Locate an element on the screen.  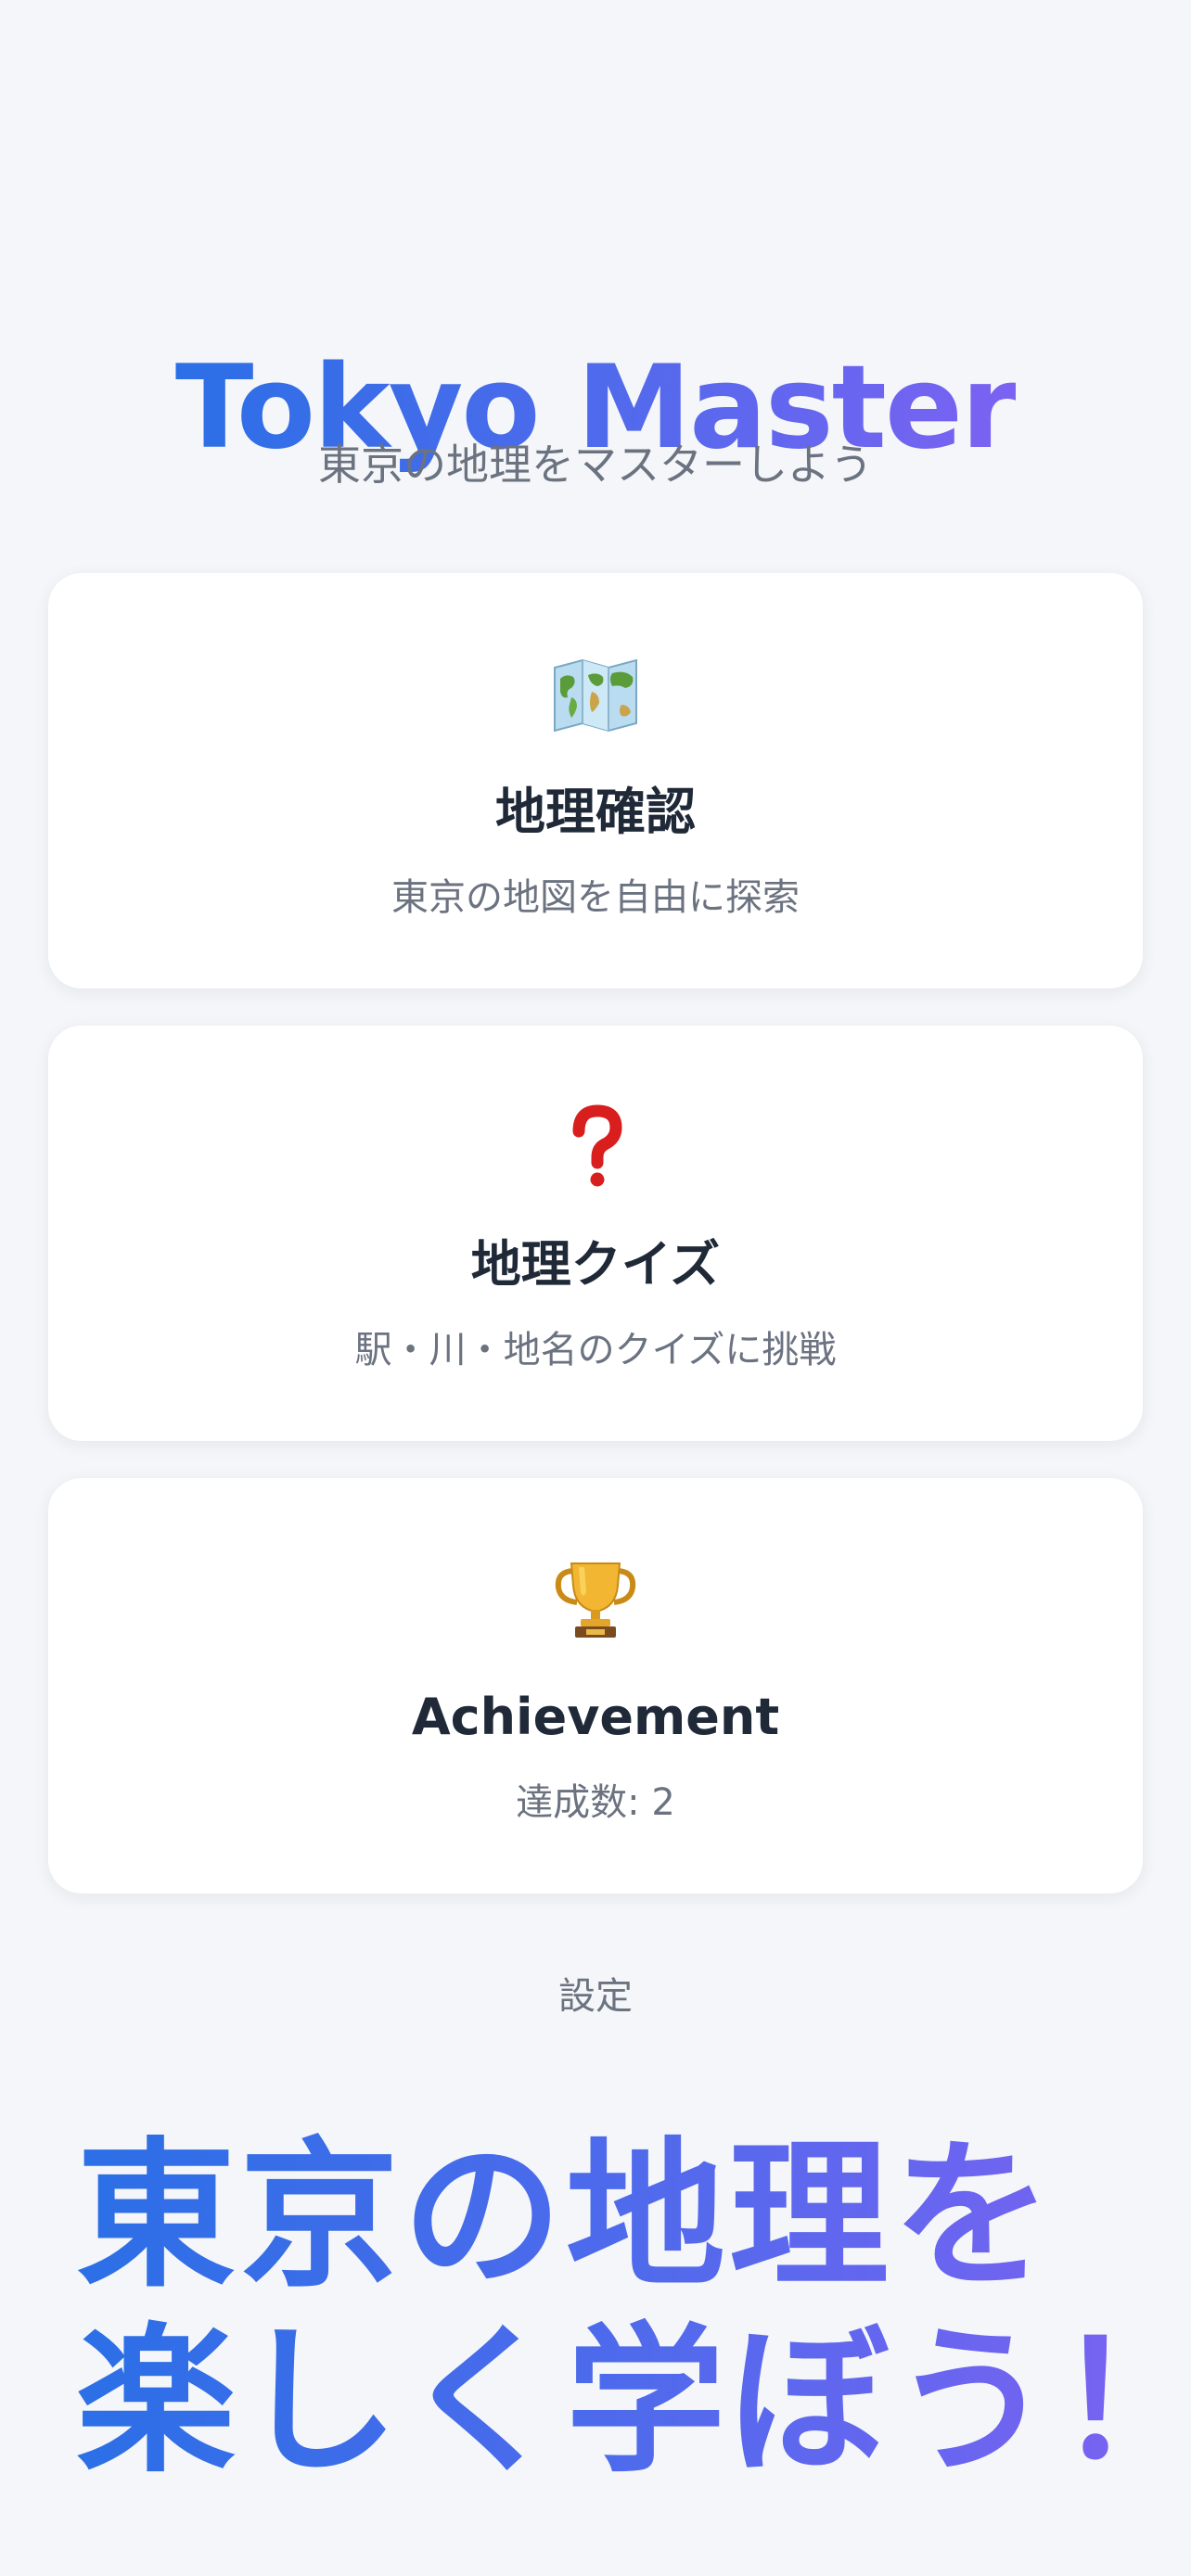
question-mark-icon is located at coordinates (595, 1146).